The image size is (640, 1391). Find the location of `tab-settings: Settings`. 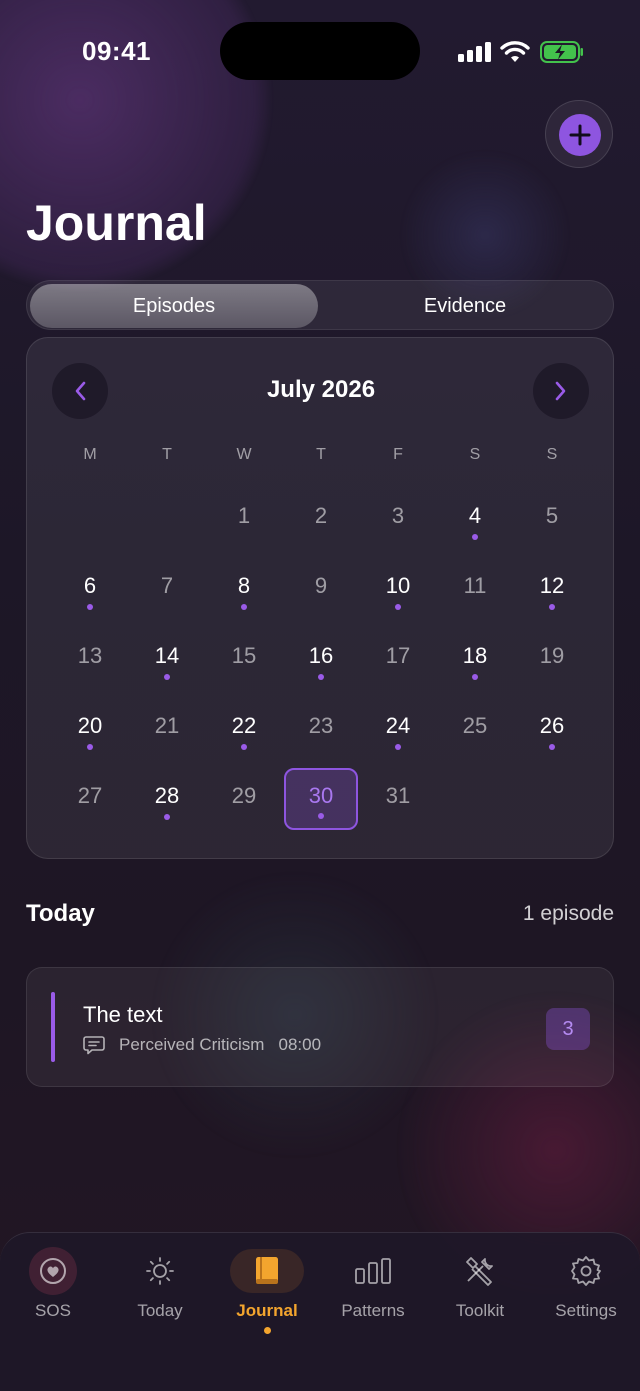

tab-settings: Settings is located at coordinates (586, 1294).